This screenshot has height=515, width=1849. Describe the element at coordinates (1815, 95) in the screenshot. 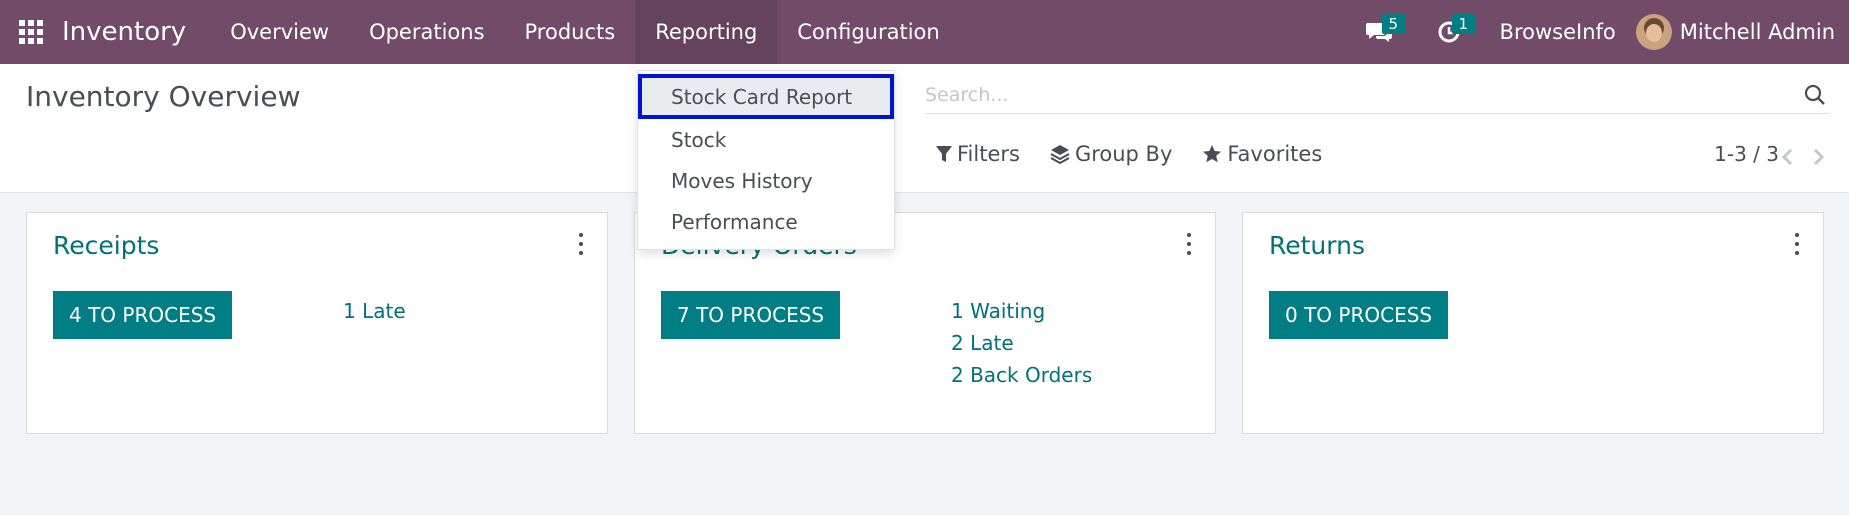

I see `search-icon` at that location.